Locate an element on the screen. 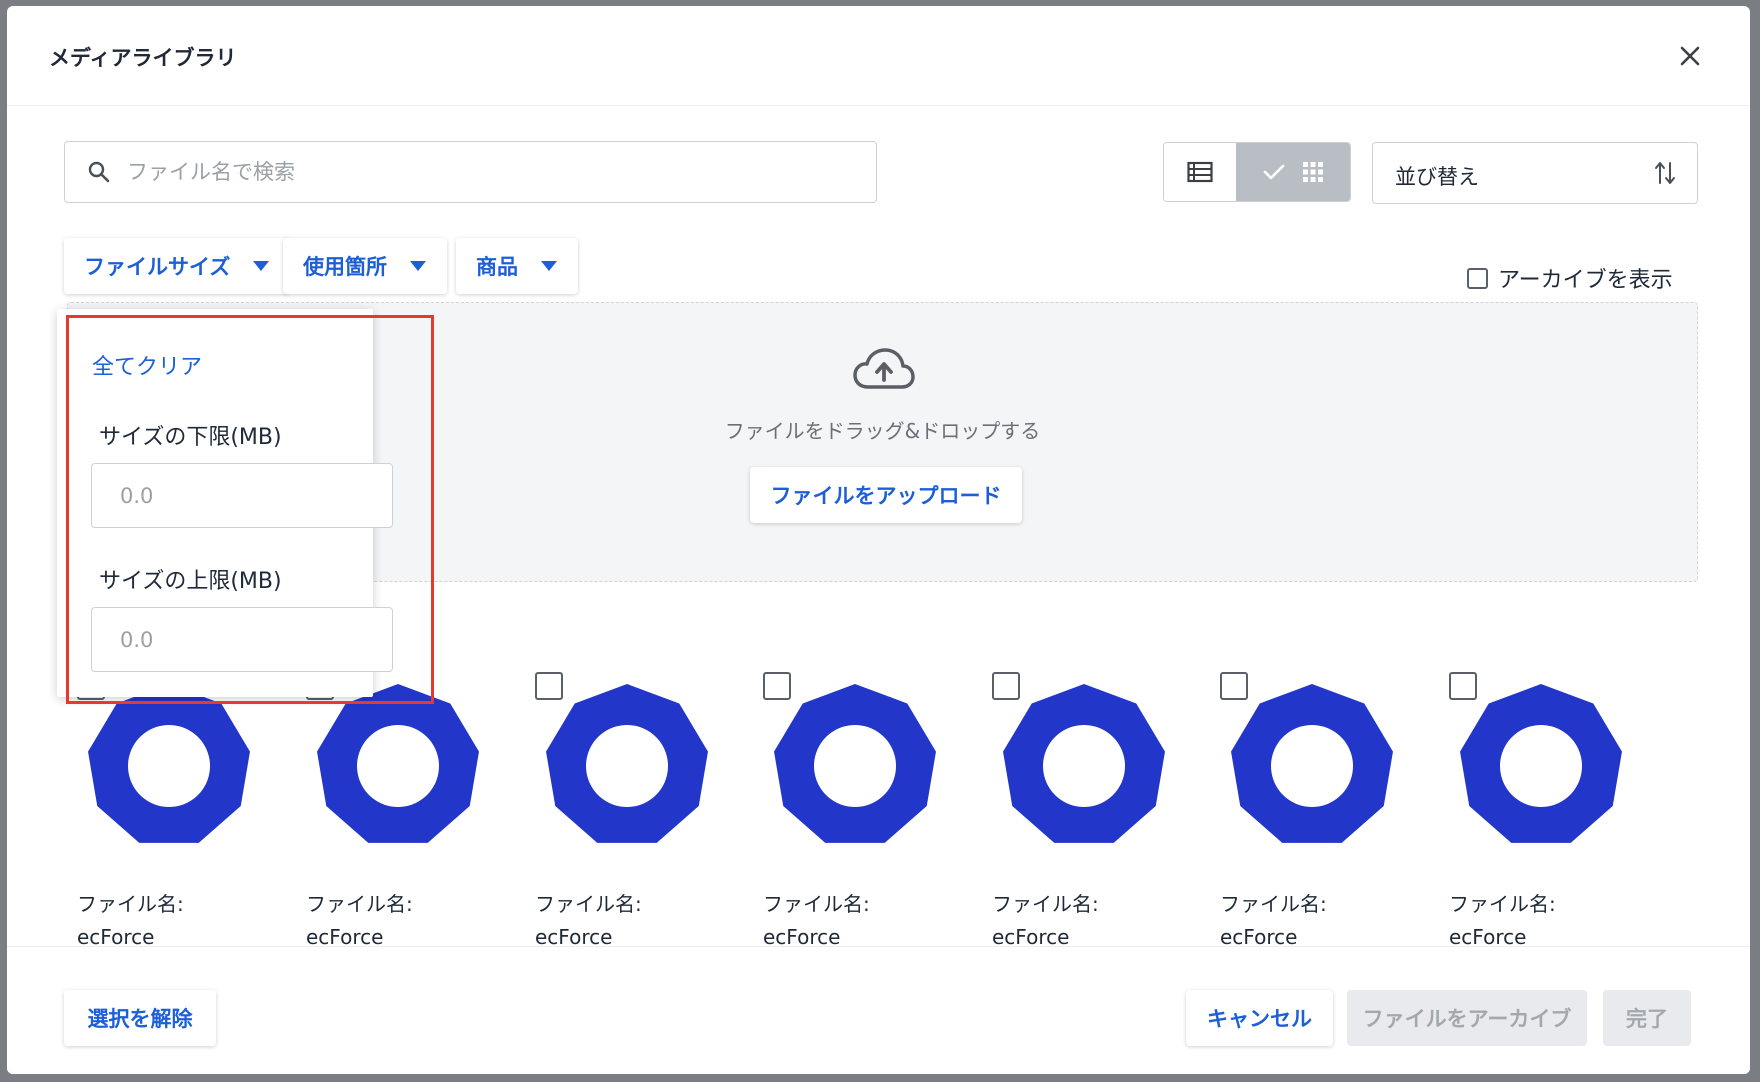 This screenshot has height=1082, width=1760. filter-product-button: 商品 is located at coordinates (517, 266).